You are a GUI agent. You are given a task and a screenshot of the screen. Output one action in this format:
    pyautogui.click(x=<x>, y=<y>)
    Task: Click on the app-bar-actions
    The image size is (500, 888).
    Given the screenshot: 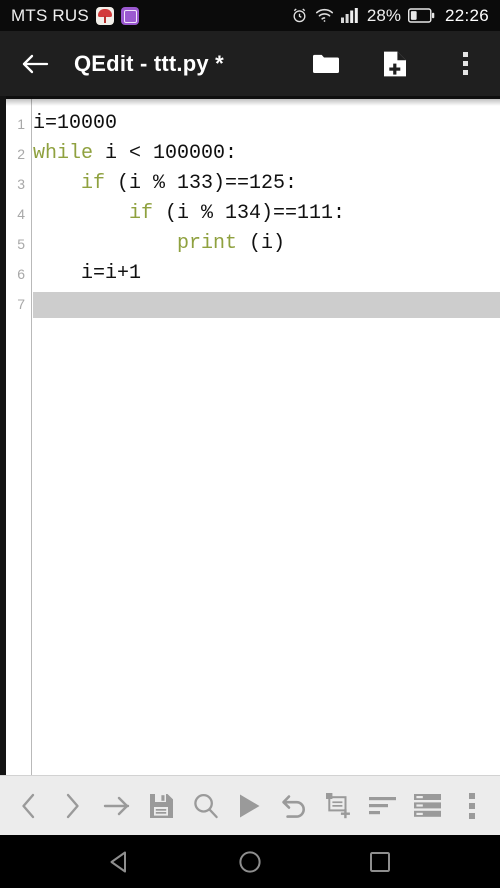 What is the action you would take?
    pyautogui.click(x=396, y=64)
    